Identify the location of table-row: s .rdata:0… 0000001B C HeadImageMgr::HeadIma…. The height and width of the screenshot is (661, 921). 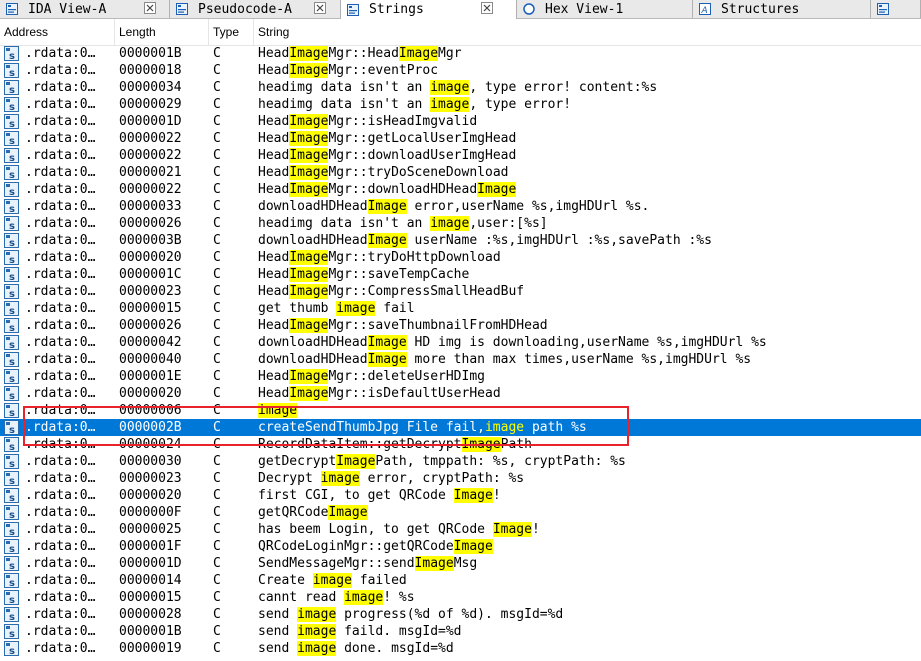
(460, 53).